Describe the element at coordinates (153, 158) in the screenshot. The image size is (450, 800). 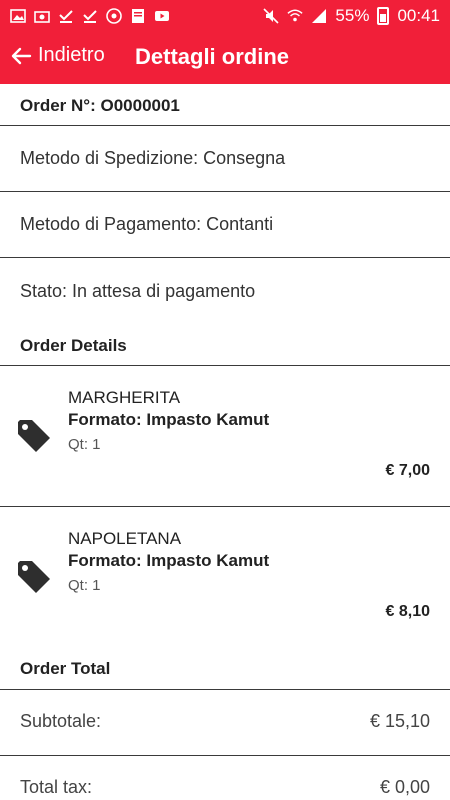
I see `shipping-method: Metodo di Spedizione: Consegna` at that location.